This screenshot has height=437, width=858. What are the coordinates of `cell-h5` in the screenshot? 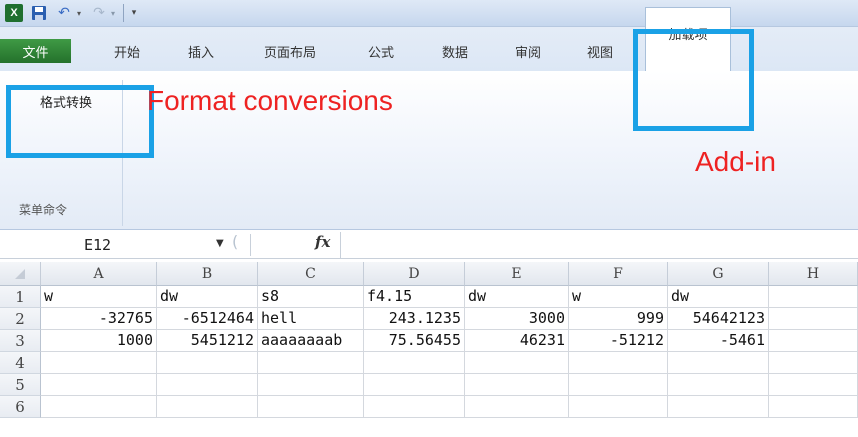 It's located at (813, 385).